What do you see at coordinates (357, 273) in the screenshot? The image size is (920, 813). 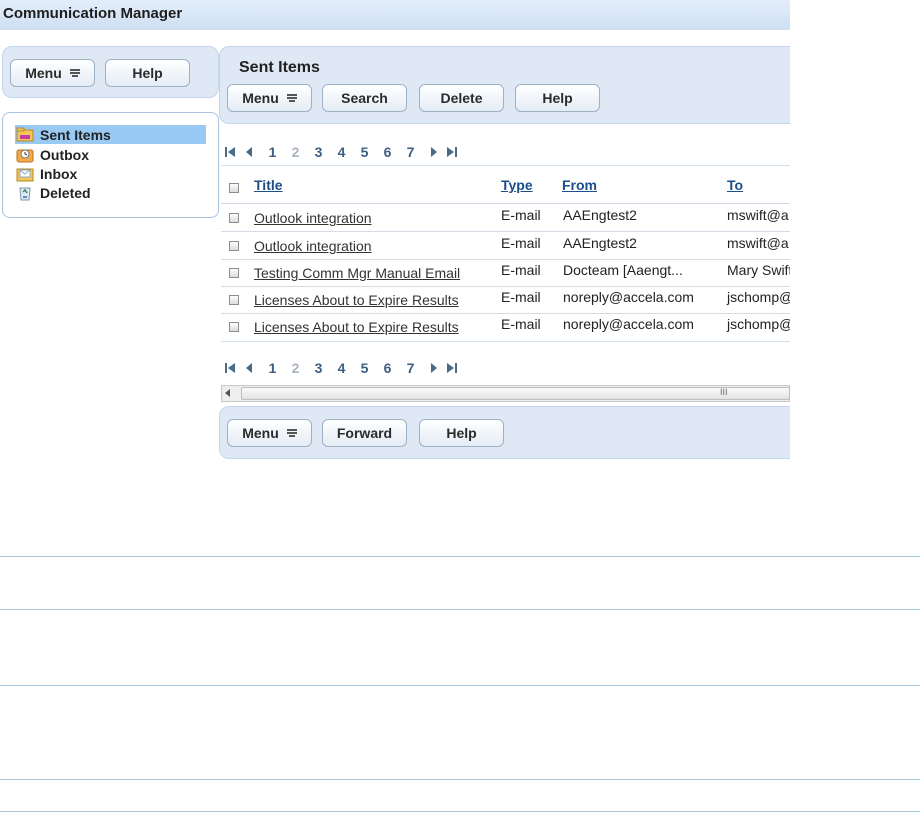 I see `message-title-link: Testing Comm Mgr Manual Email` at bounding box center [357, 273].